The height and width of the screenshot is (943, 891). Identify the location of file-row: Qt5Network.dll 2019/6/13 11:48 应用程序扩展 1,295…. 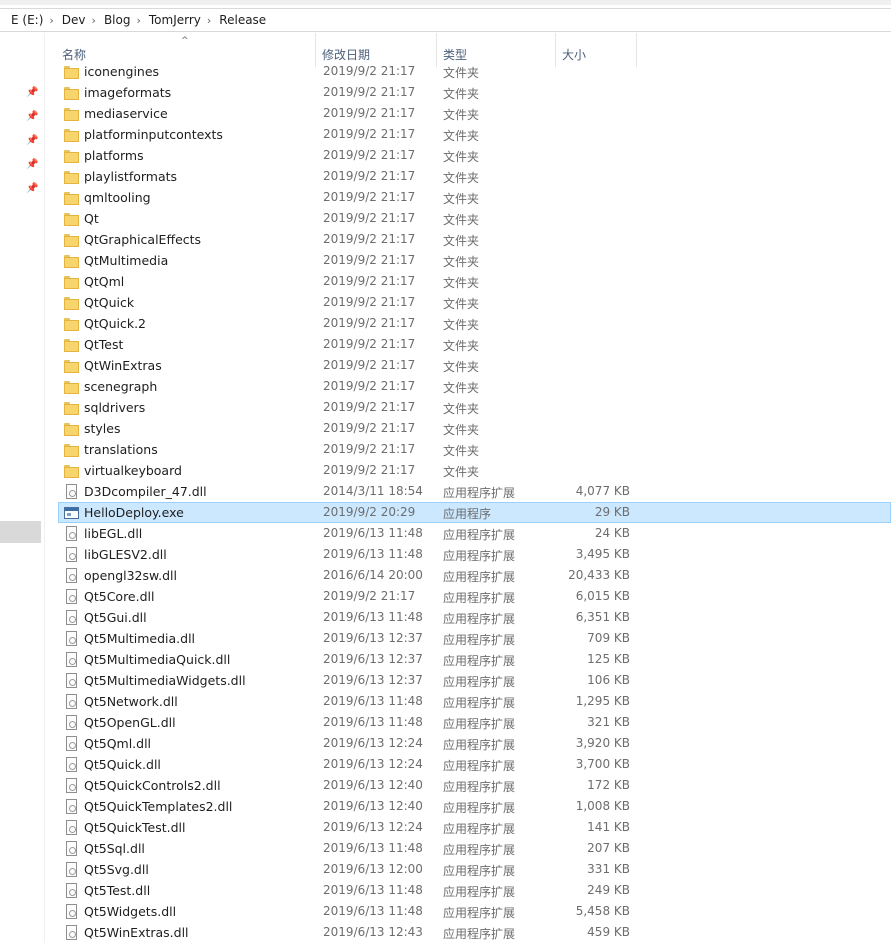
(474, 701).